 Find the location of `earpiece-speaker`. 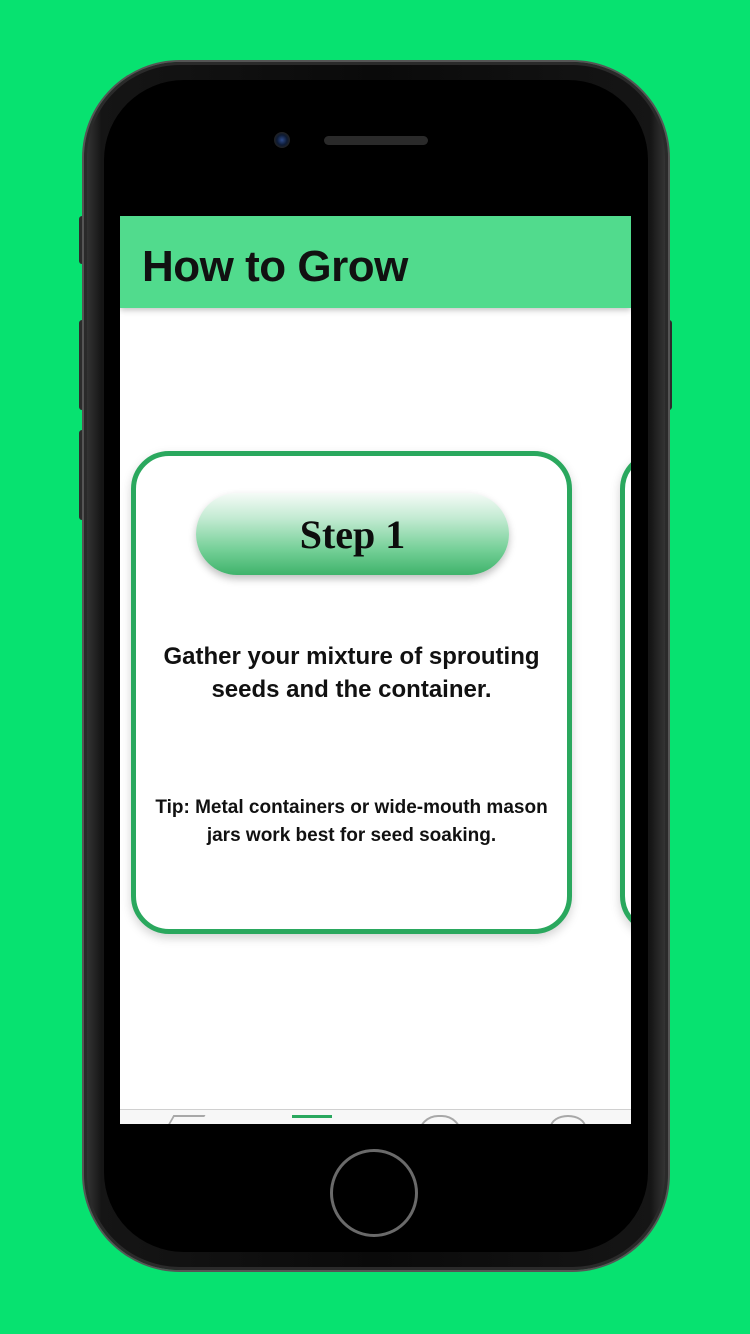

earpiece-speaker is located at coordinates (376, 140).